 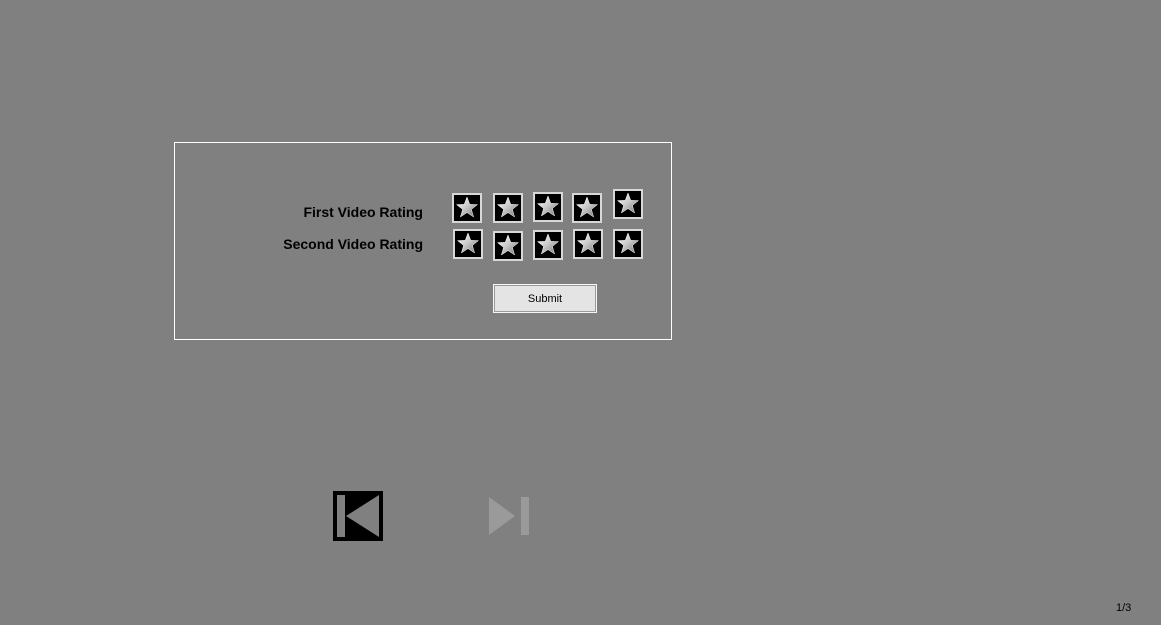 I want to click on skip-previous-icon, so click(x=358, y=516).